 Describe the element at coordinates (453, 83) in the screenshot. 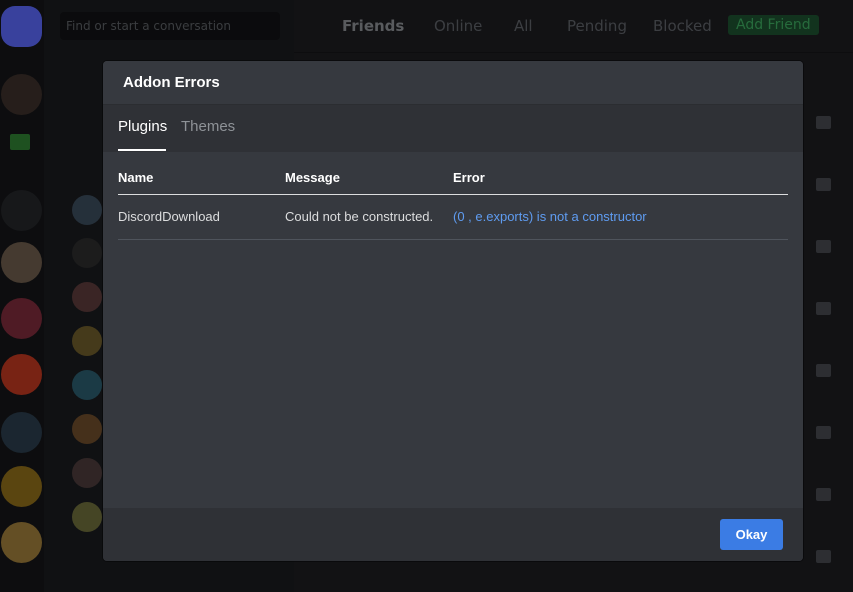

I see `modal-header: Addon Errors` at that location.